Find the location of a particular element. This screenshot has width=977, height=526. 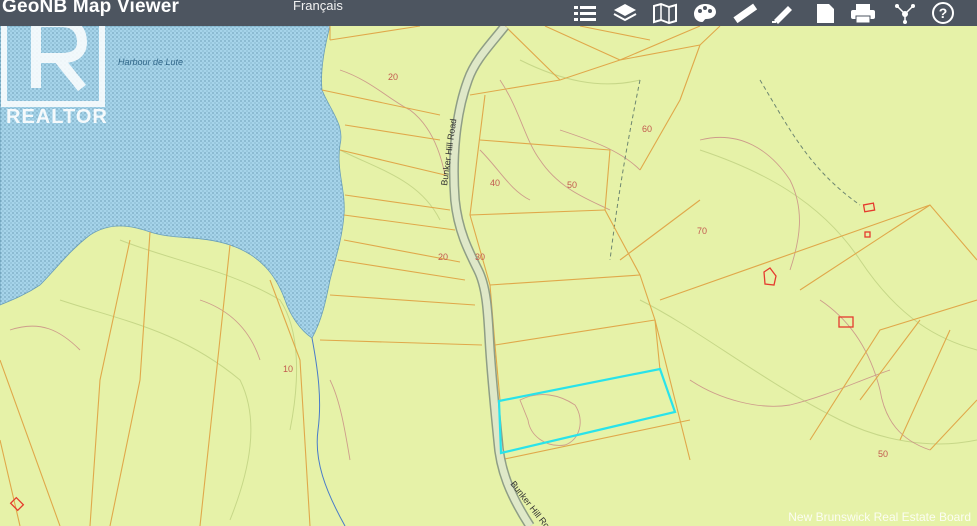

list-icon is located at coordinates (585, 13).